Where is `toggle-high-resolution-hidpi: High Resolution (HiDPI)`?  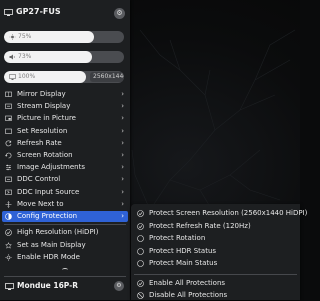 toggle-high-resolution-hidpi: High Resolution (HiDPI) is located at coordinates (65, 232).